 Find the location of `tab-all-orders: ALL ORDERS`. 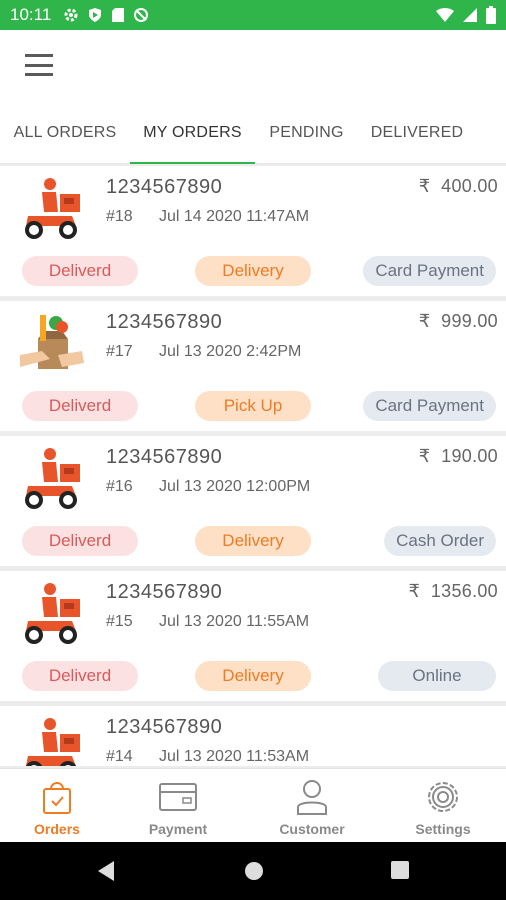

tab-all-orders: ALL ORDERS is located at coordinates (65, 133).